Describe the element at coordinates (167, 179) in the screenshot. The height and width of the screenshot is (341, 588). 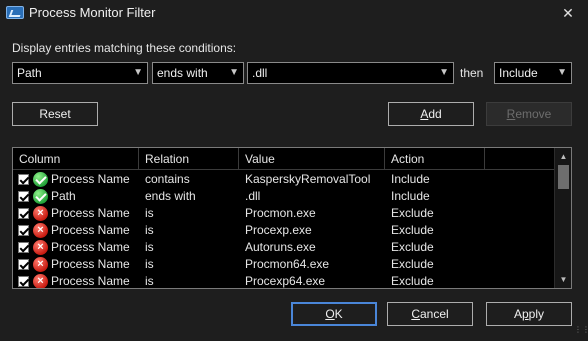
I see `cell-relation: contains` at that location.